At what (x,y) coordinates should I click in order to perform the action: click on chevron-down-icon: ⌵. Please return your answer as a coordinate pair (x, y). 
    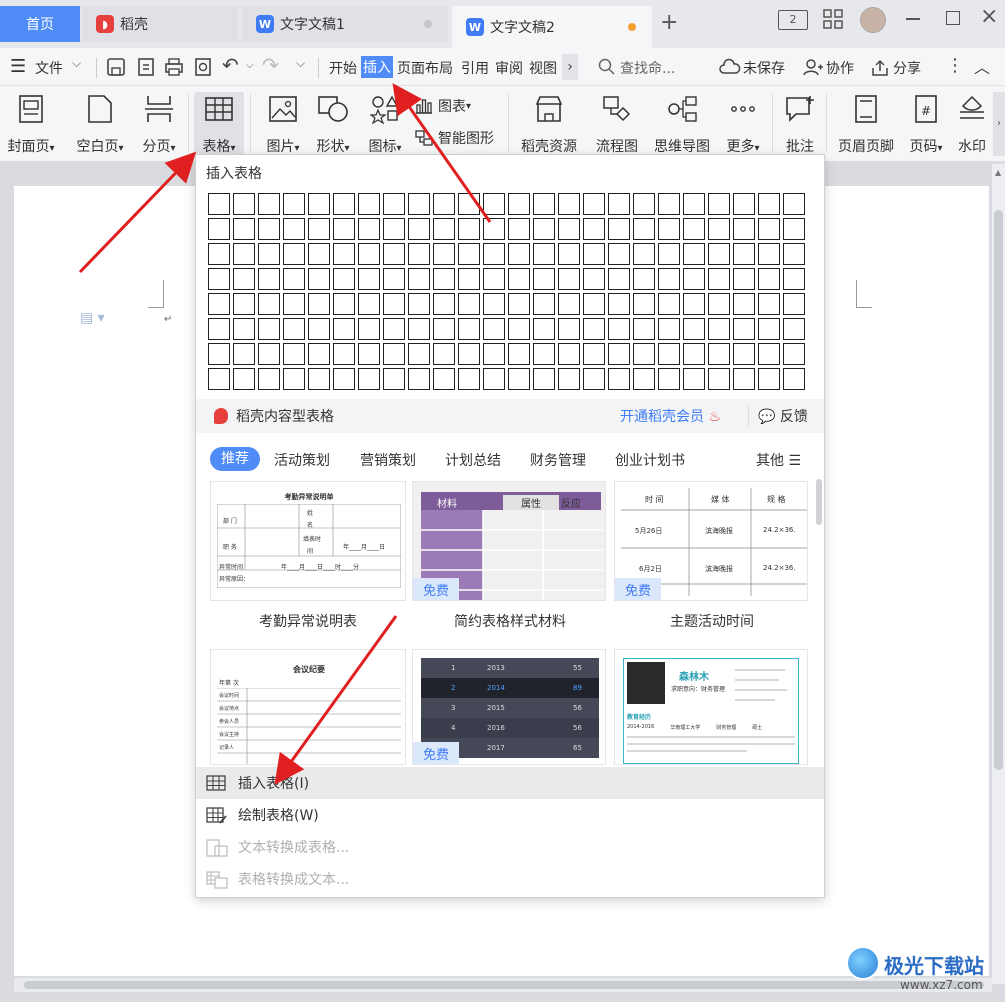
    Looking at the image, I should click on (250, 65).